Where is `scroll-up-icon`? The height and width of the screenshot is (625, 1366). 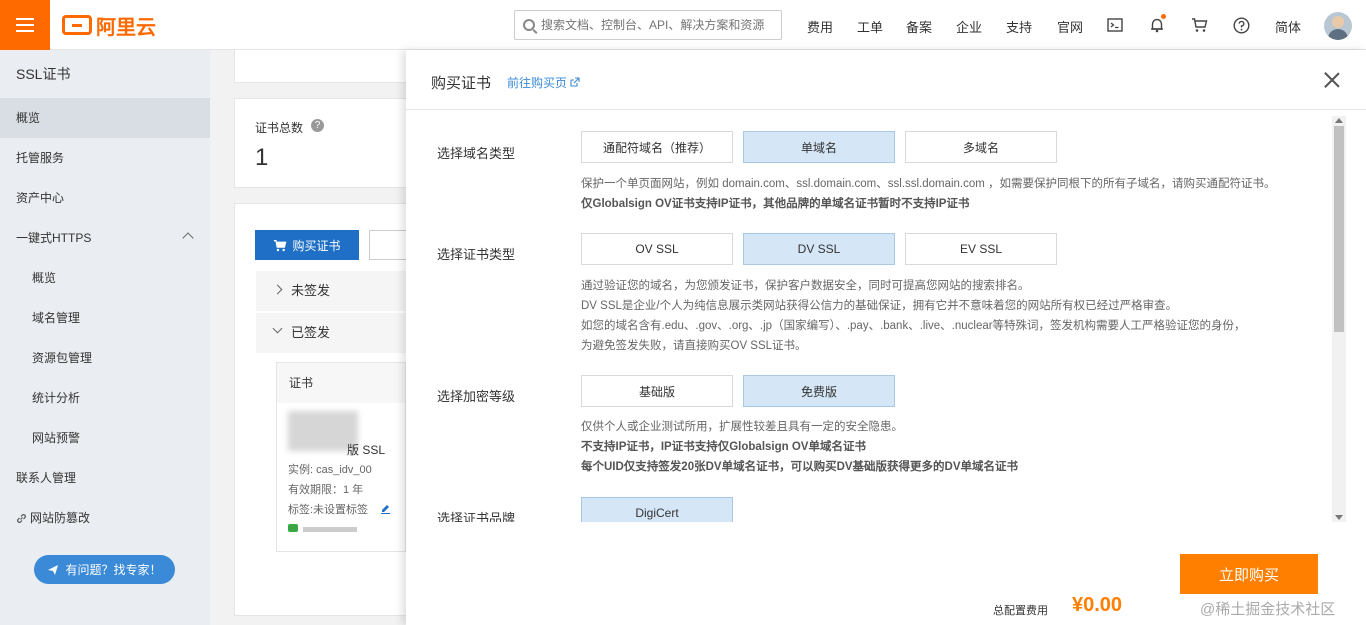
scroll-up-icon is located at coordinates (1339, 120).